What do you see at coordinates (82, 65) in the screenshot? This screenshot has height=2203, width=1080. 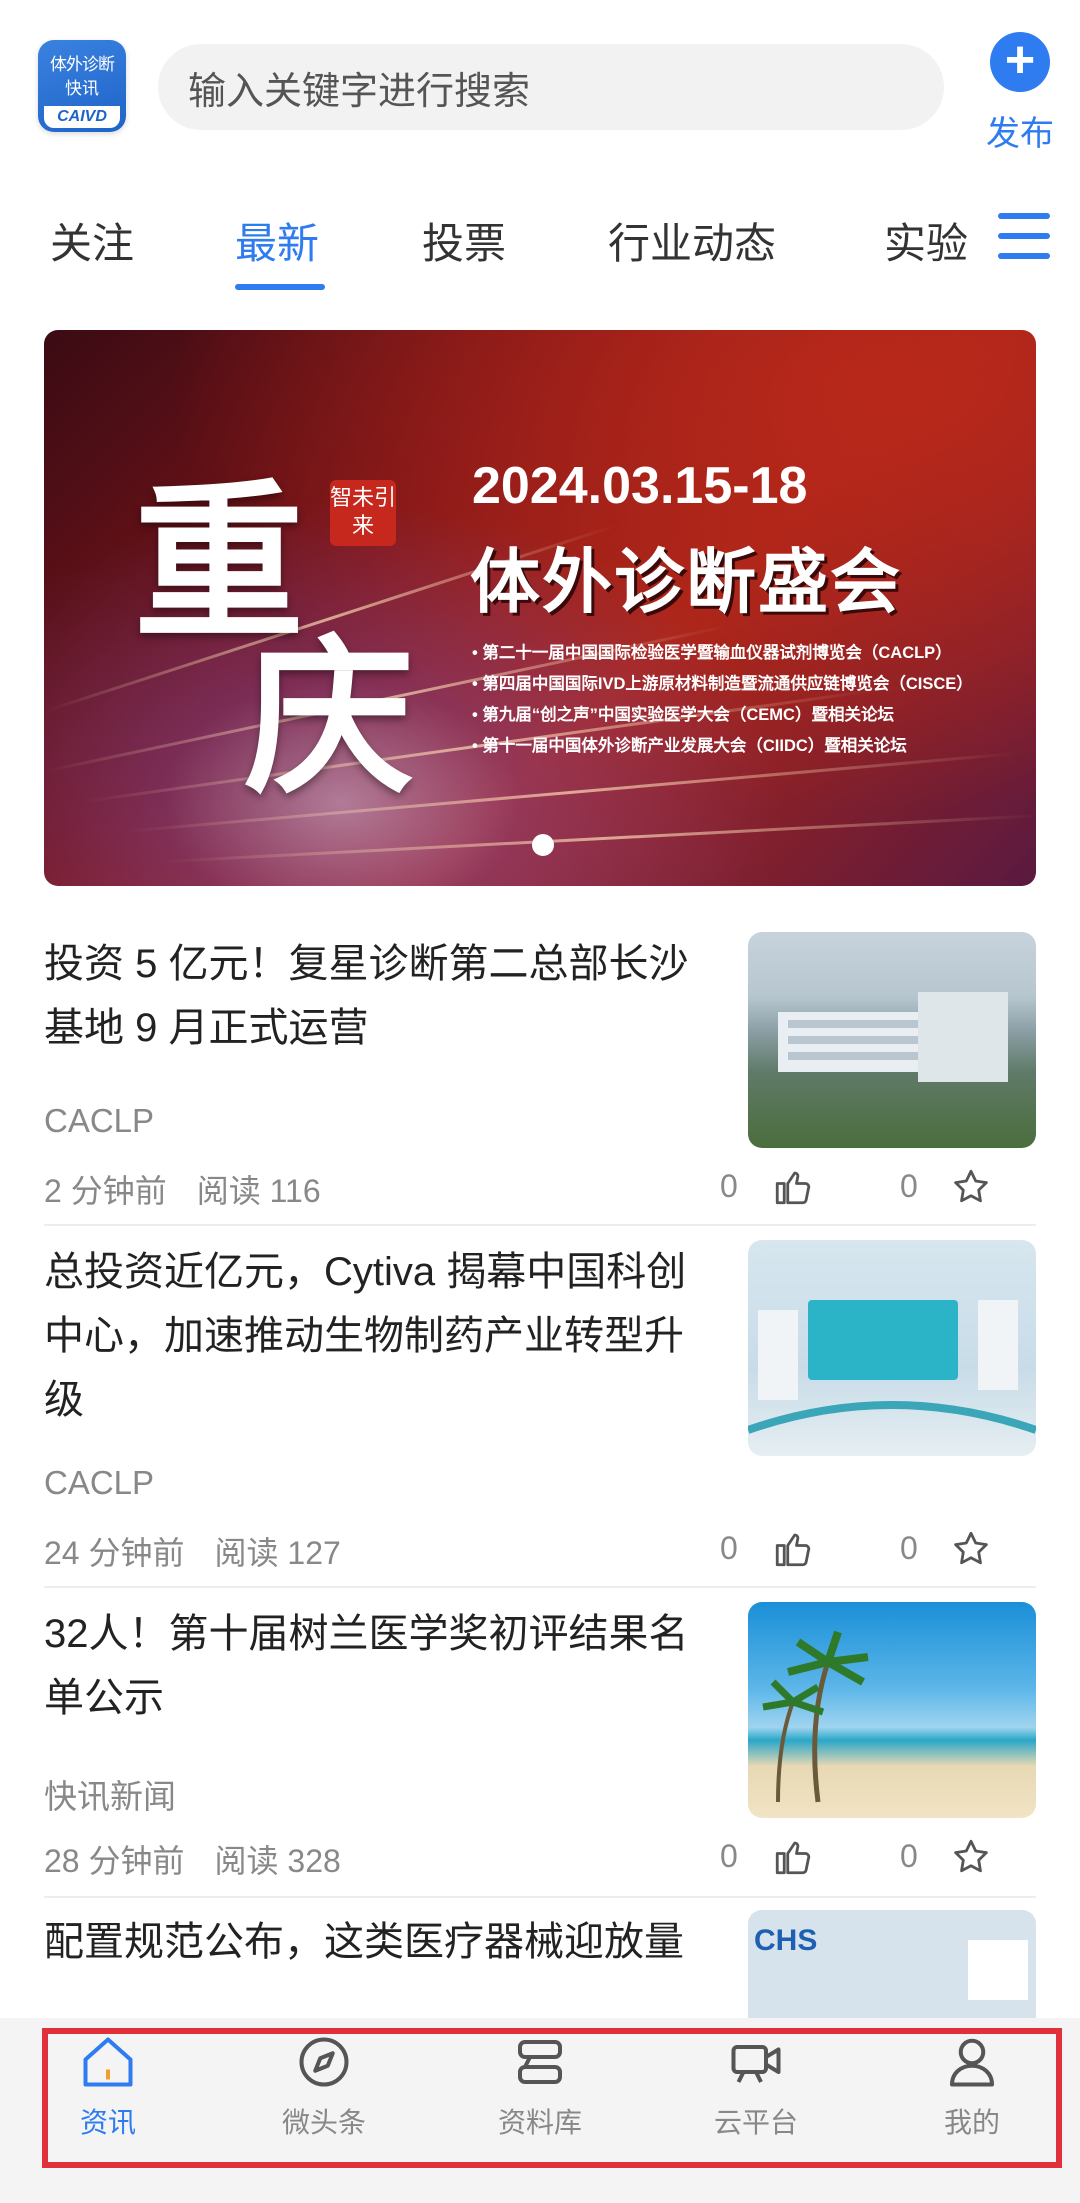 I see `logo-line-1: 体外诊断` at bounding box center [82, 65].